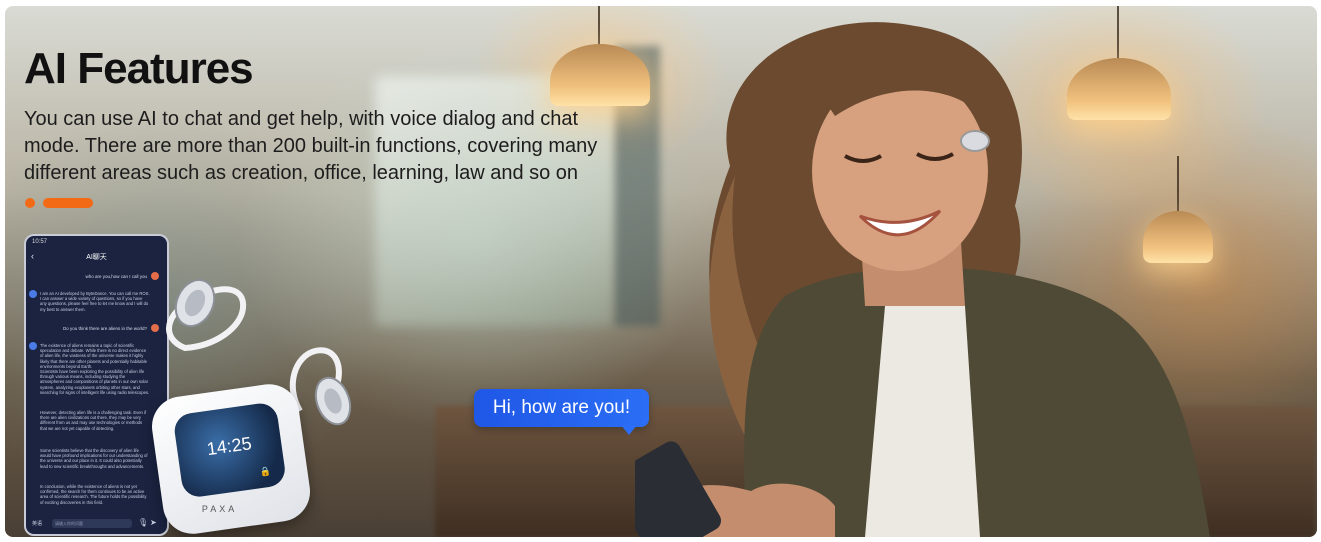 Image resolution: width=1321 pixels, height=542 pixels. What do you see at coordinates (68, 203) in the screenshot?
I see `carousel-dot-active` at bounding box center [68, 203].